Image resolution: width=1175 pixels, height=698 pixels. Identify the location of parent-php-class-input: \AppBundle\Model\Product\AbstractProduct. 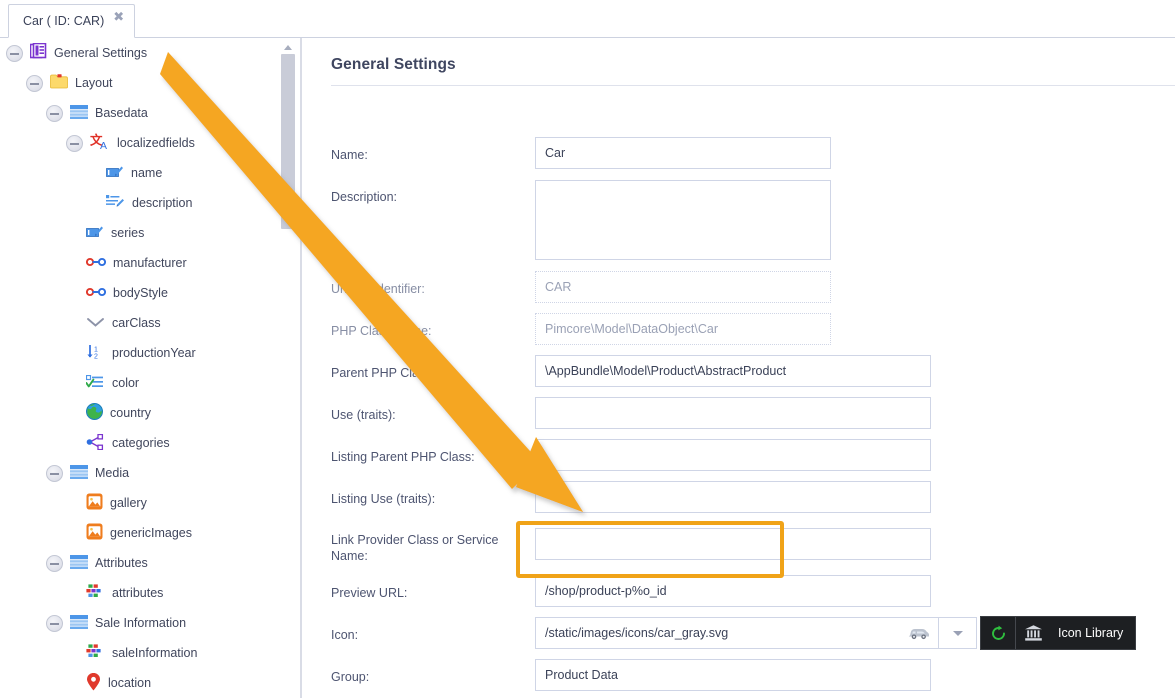
(733, 371).